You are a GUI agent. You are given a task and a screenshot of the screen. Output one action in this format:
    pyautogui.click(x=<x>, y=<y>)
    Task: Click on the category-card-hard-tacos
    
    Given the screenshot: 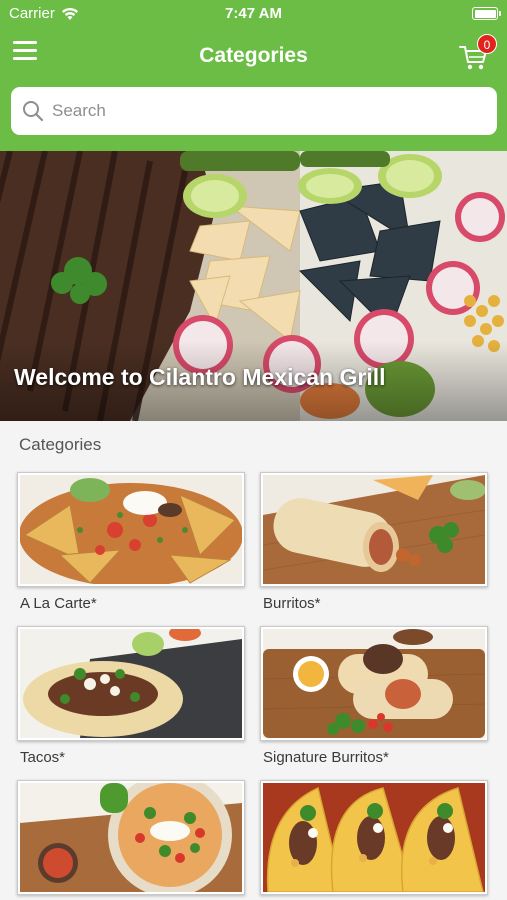 What is the action you would take?
    pyautogui.click(x=374, y=837)
    